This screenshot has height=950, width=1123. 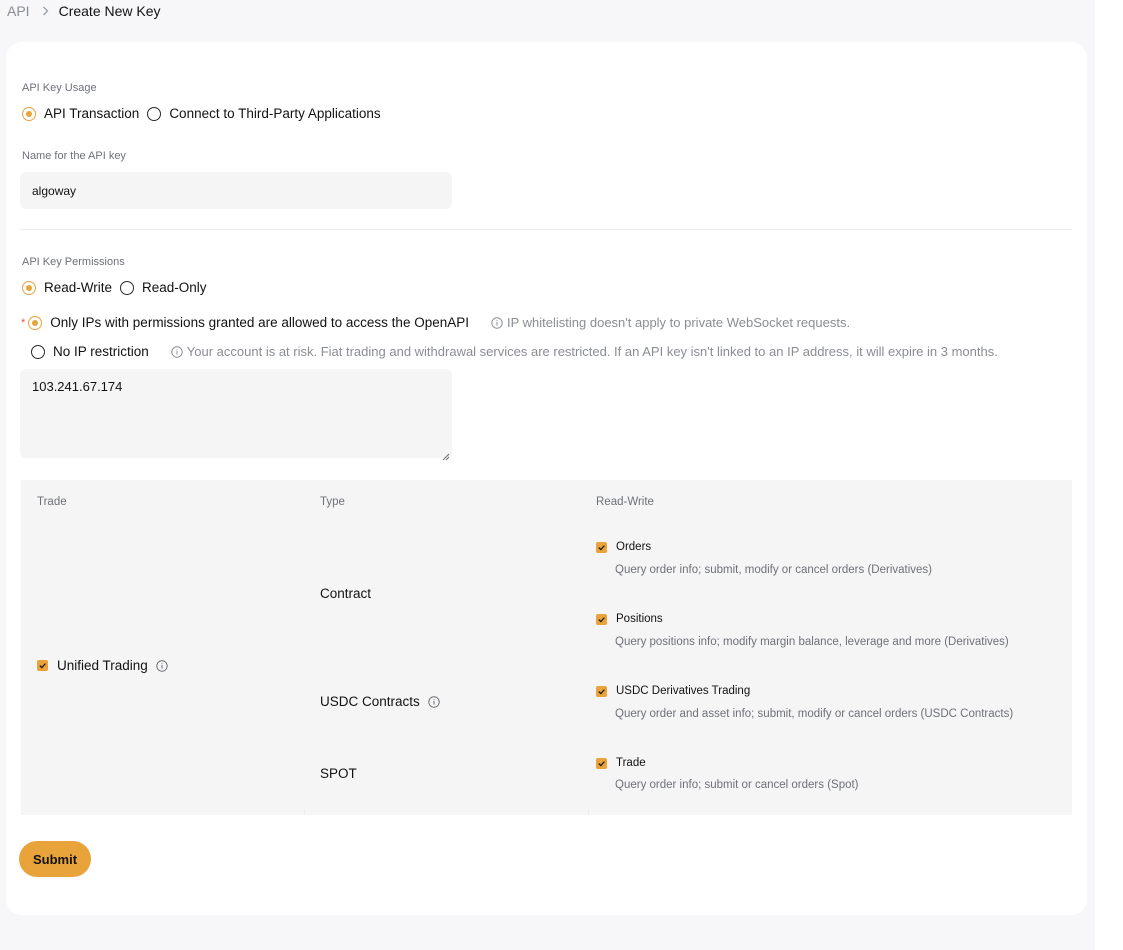 I want to click on unified-trading-checkbox: Unified Trading, so click(x=104, y=665).